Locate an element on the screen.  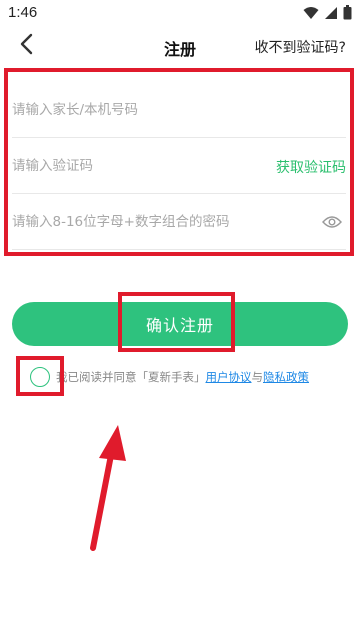
confirm-register-button: 确认注册 is located at coordinates (180, 324).